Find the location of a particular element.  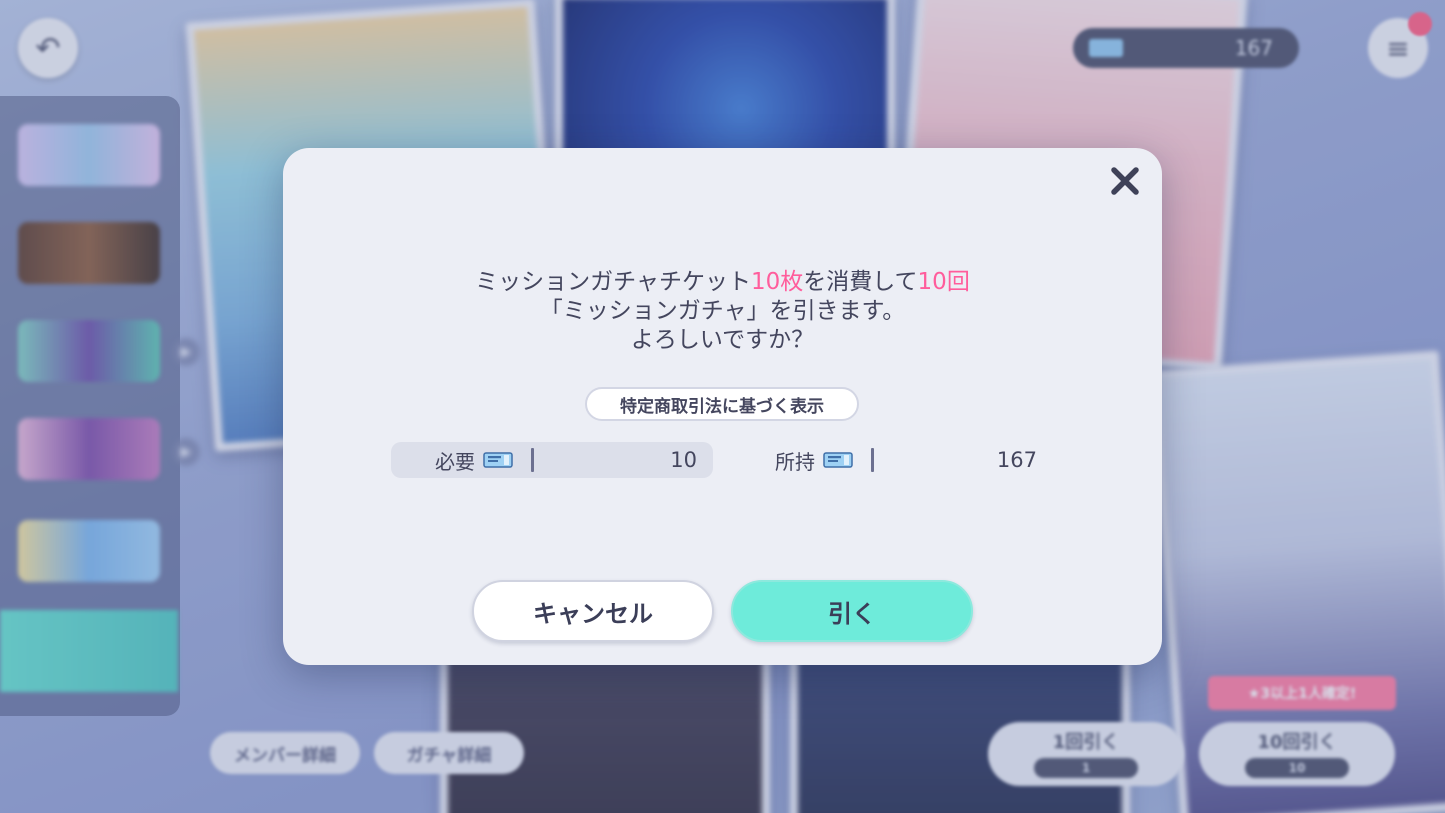

message-text: ミッションガチャチケット is located at coordinates (613, 282).